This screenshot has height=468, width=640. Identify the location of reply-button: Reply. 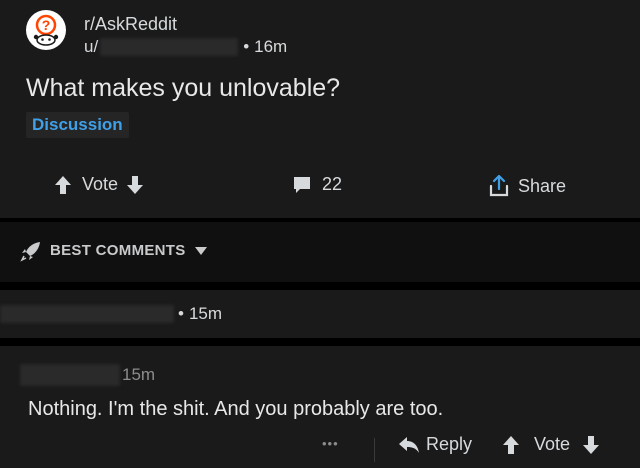
(435, 444).